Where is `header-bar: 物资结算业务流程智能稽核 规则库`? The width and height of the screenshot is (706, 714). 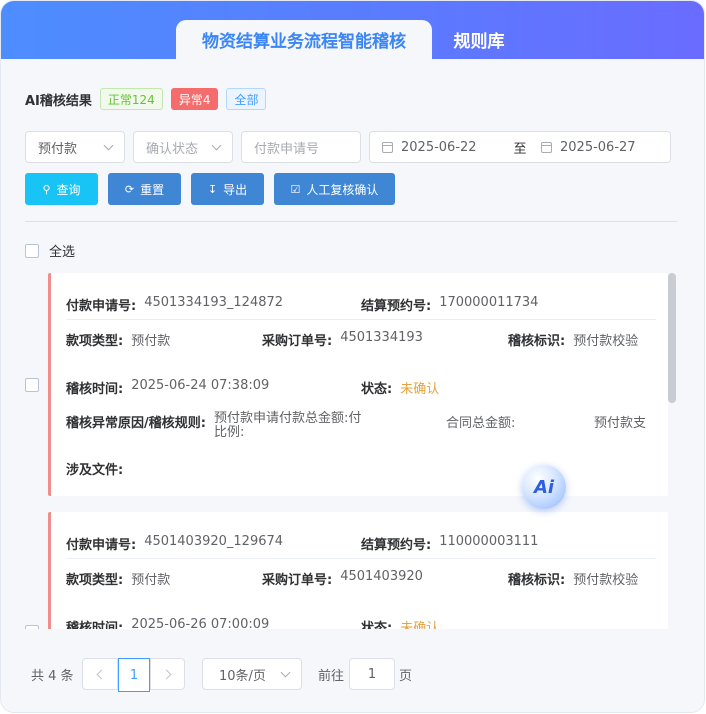 header-bar: 物资结算业务流程智能稽核 规则库 is located at coordinates (352, 30).